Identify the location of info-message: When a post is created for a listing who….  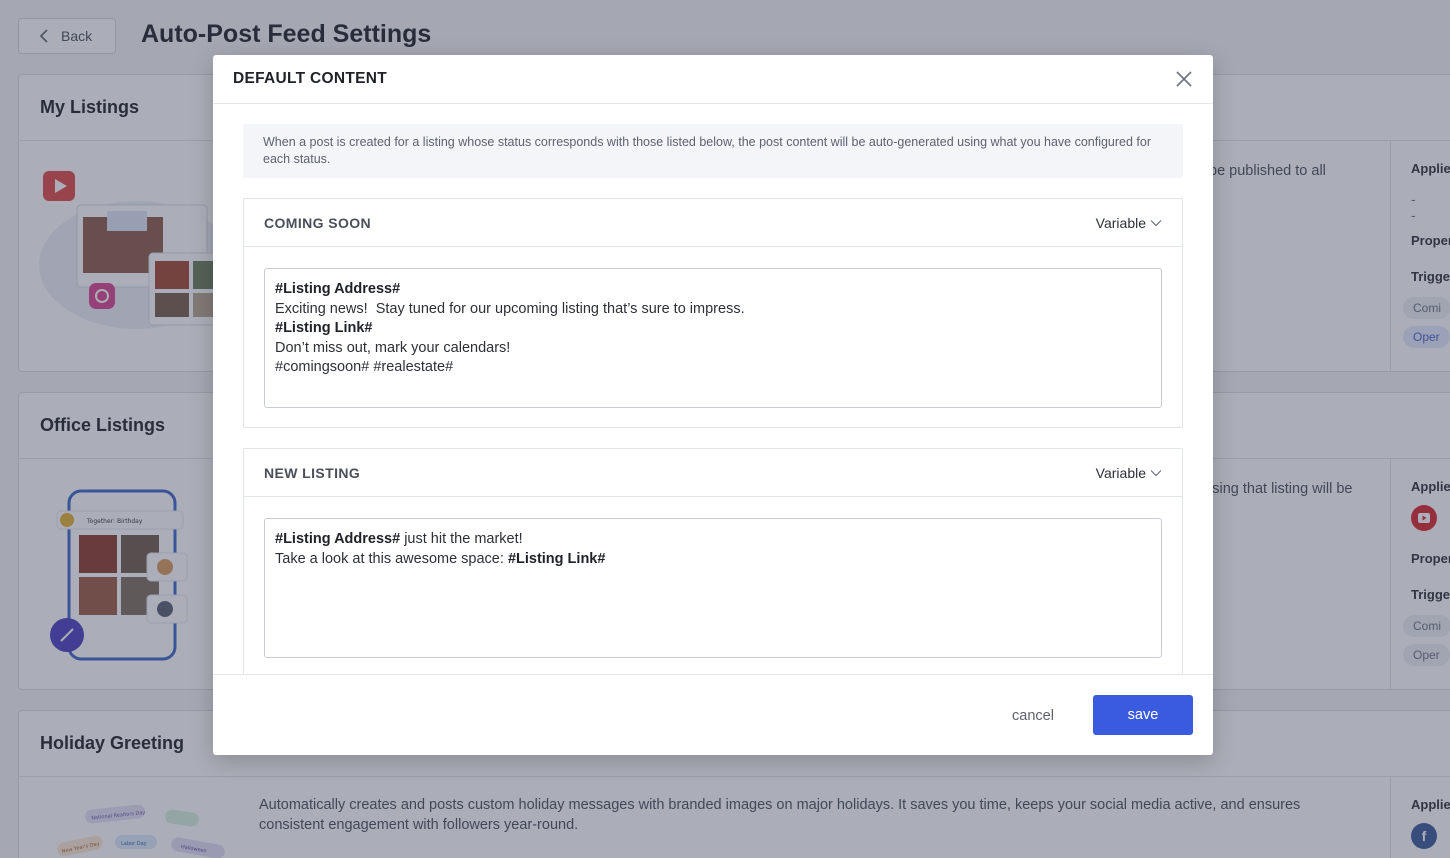
(713, 151).